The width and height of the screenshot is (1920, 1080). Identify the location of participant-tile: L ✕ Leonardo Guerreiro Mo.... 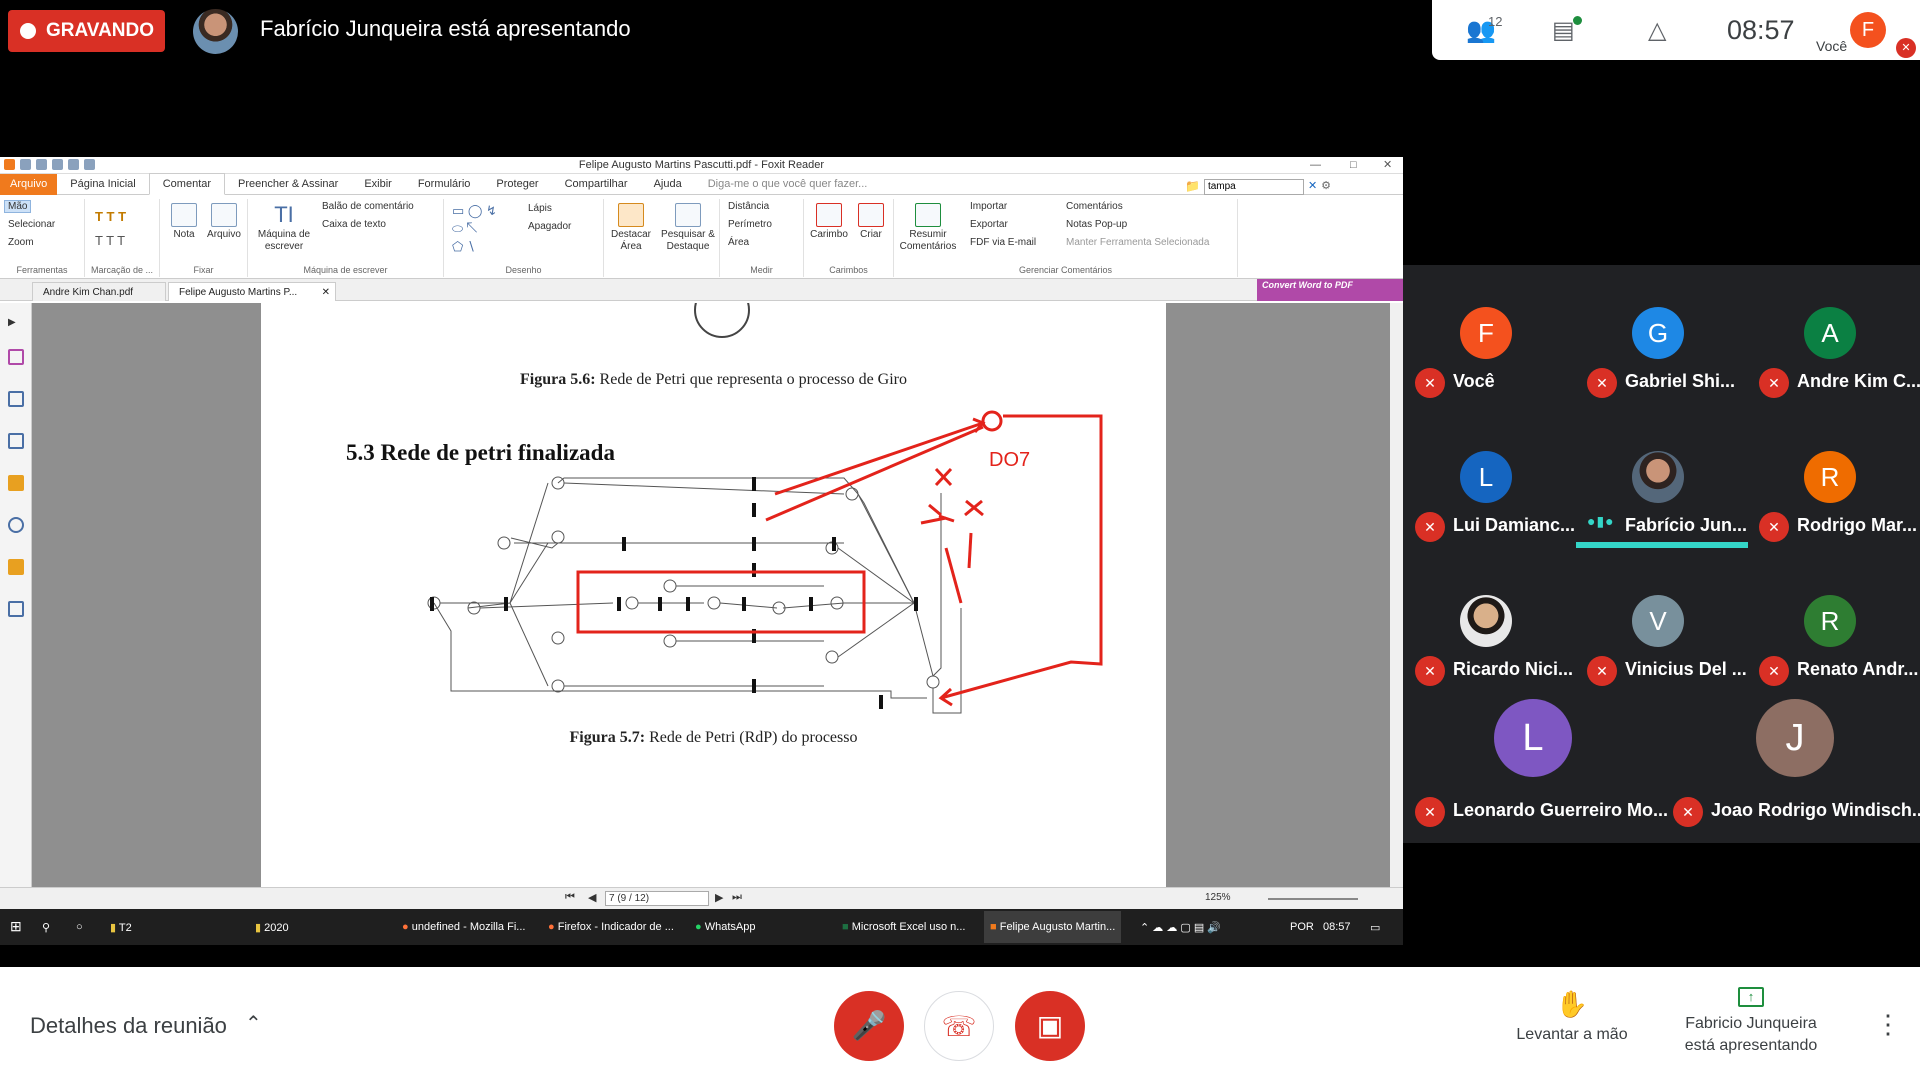
(1535, 769).